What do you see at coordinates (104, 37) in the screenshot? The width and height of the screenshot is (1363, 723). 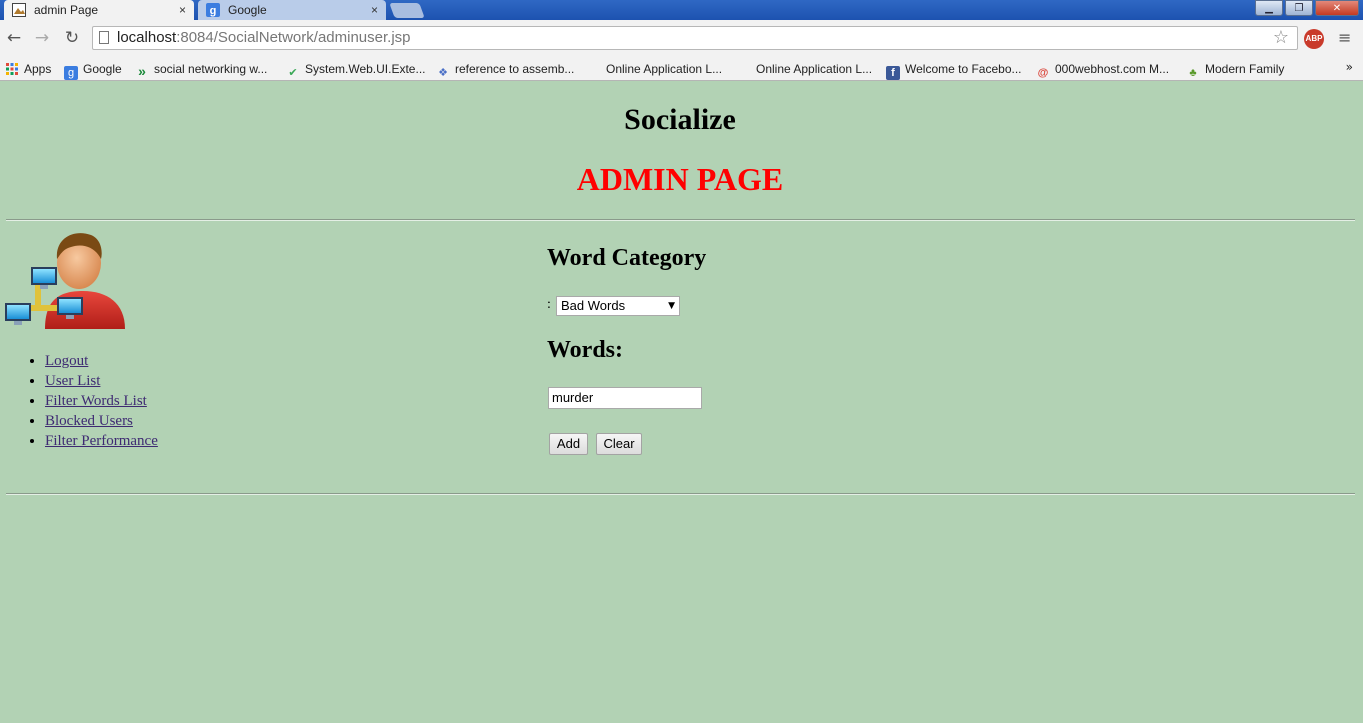 I see `page-icon` at bounding box center [104, 37].